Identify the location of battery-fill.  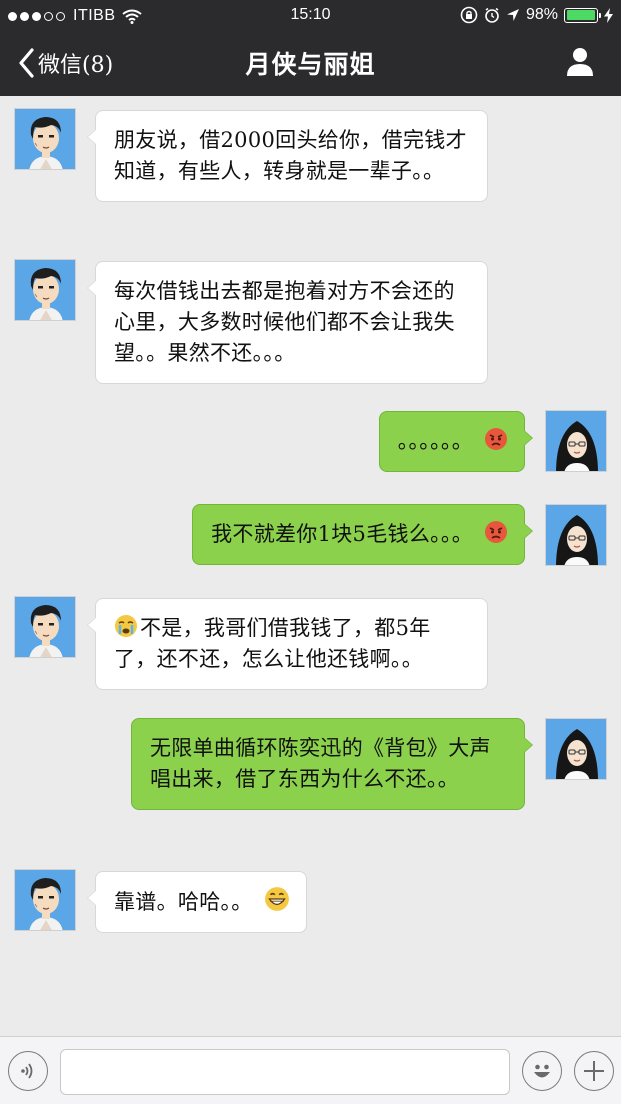
(580, 15).